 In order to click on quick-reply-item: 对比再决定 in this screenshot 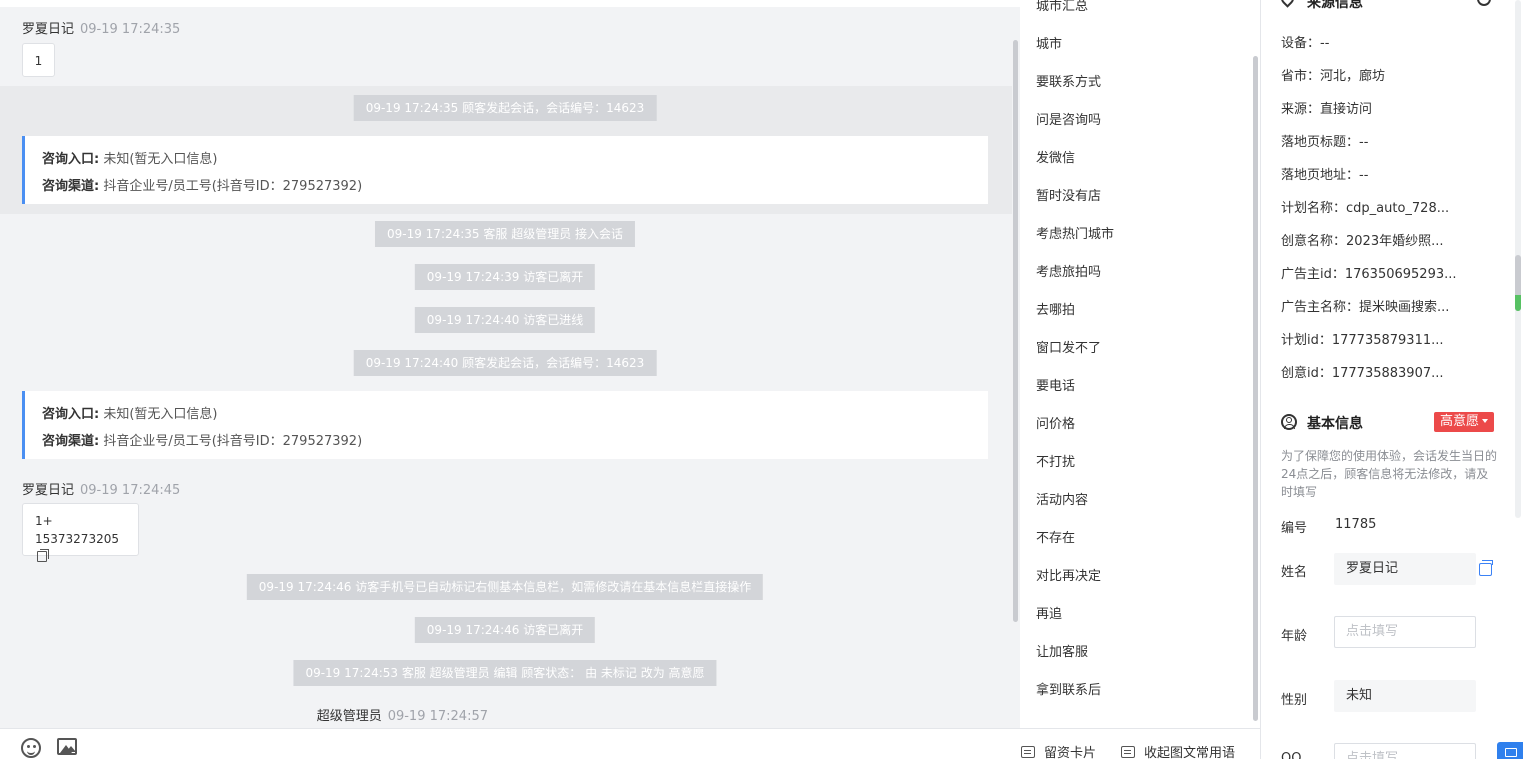, I will do `click(1068, 574)`.